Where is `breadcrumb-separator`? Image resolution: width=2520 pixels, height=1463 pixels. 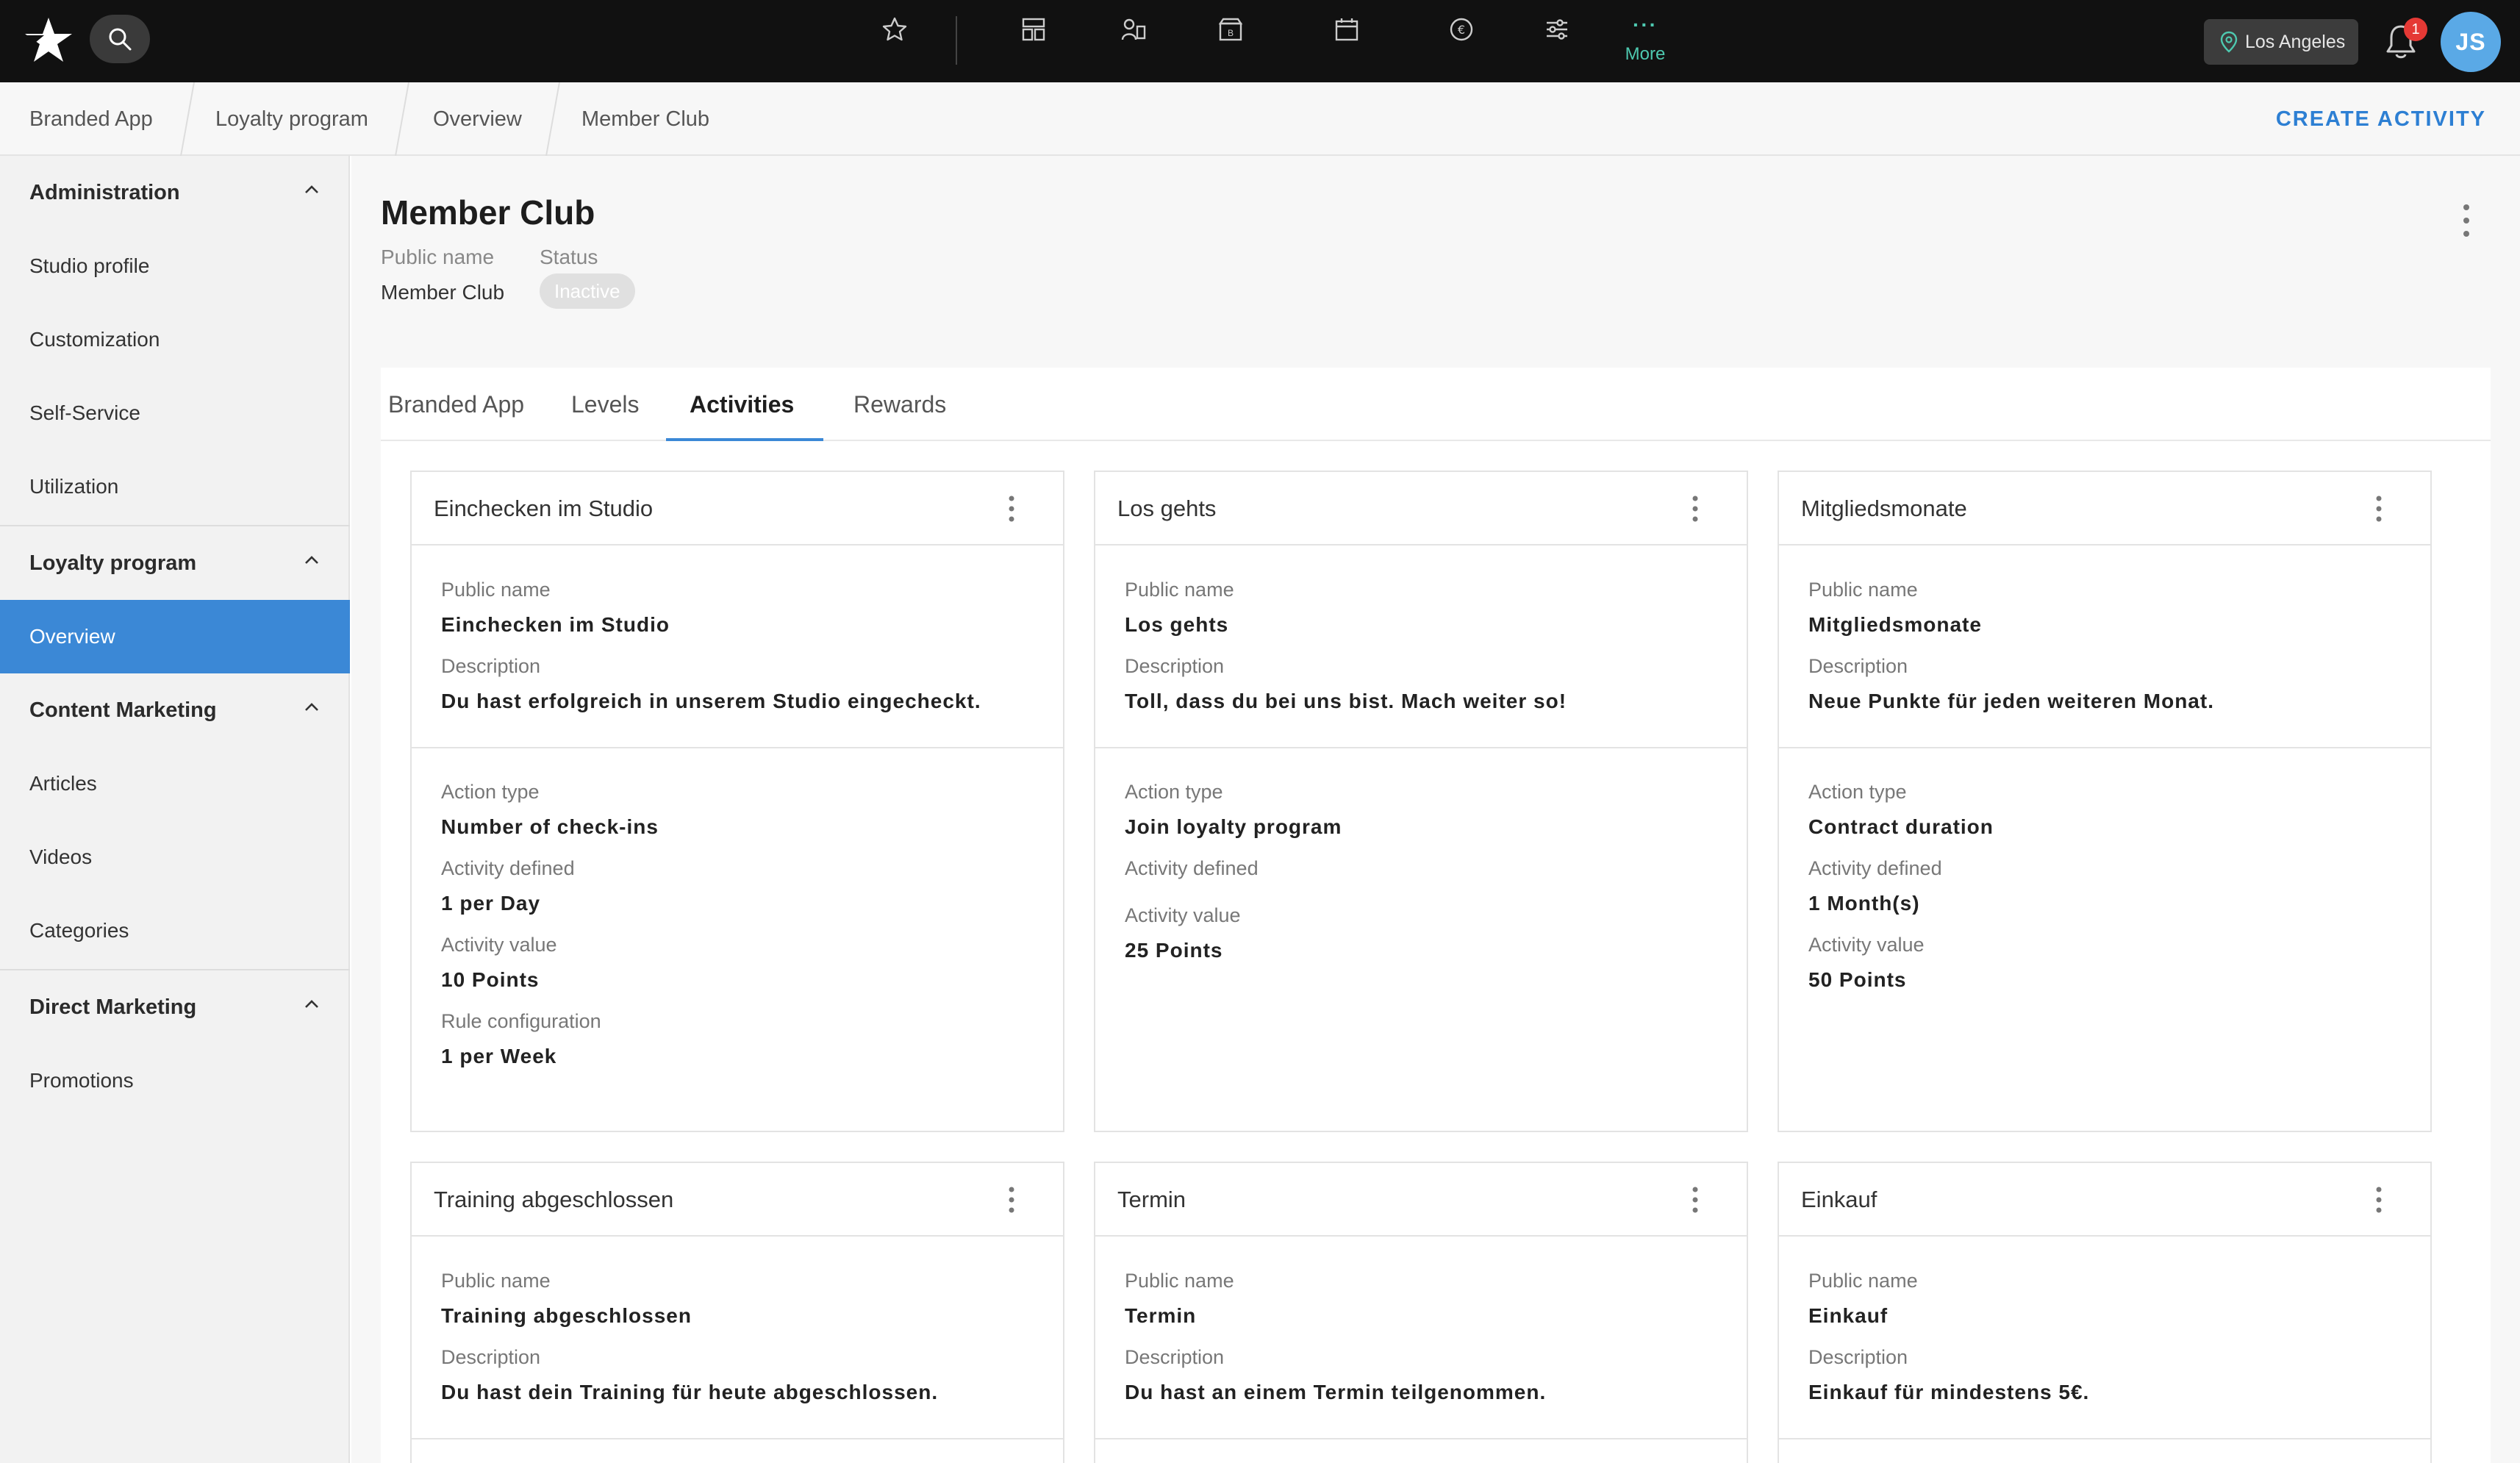 breadcrumb-separator is located at coordinates (187, 119).